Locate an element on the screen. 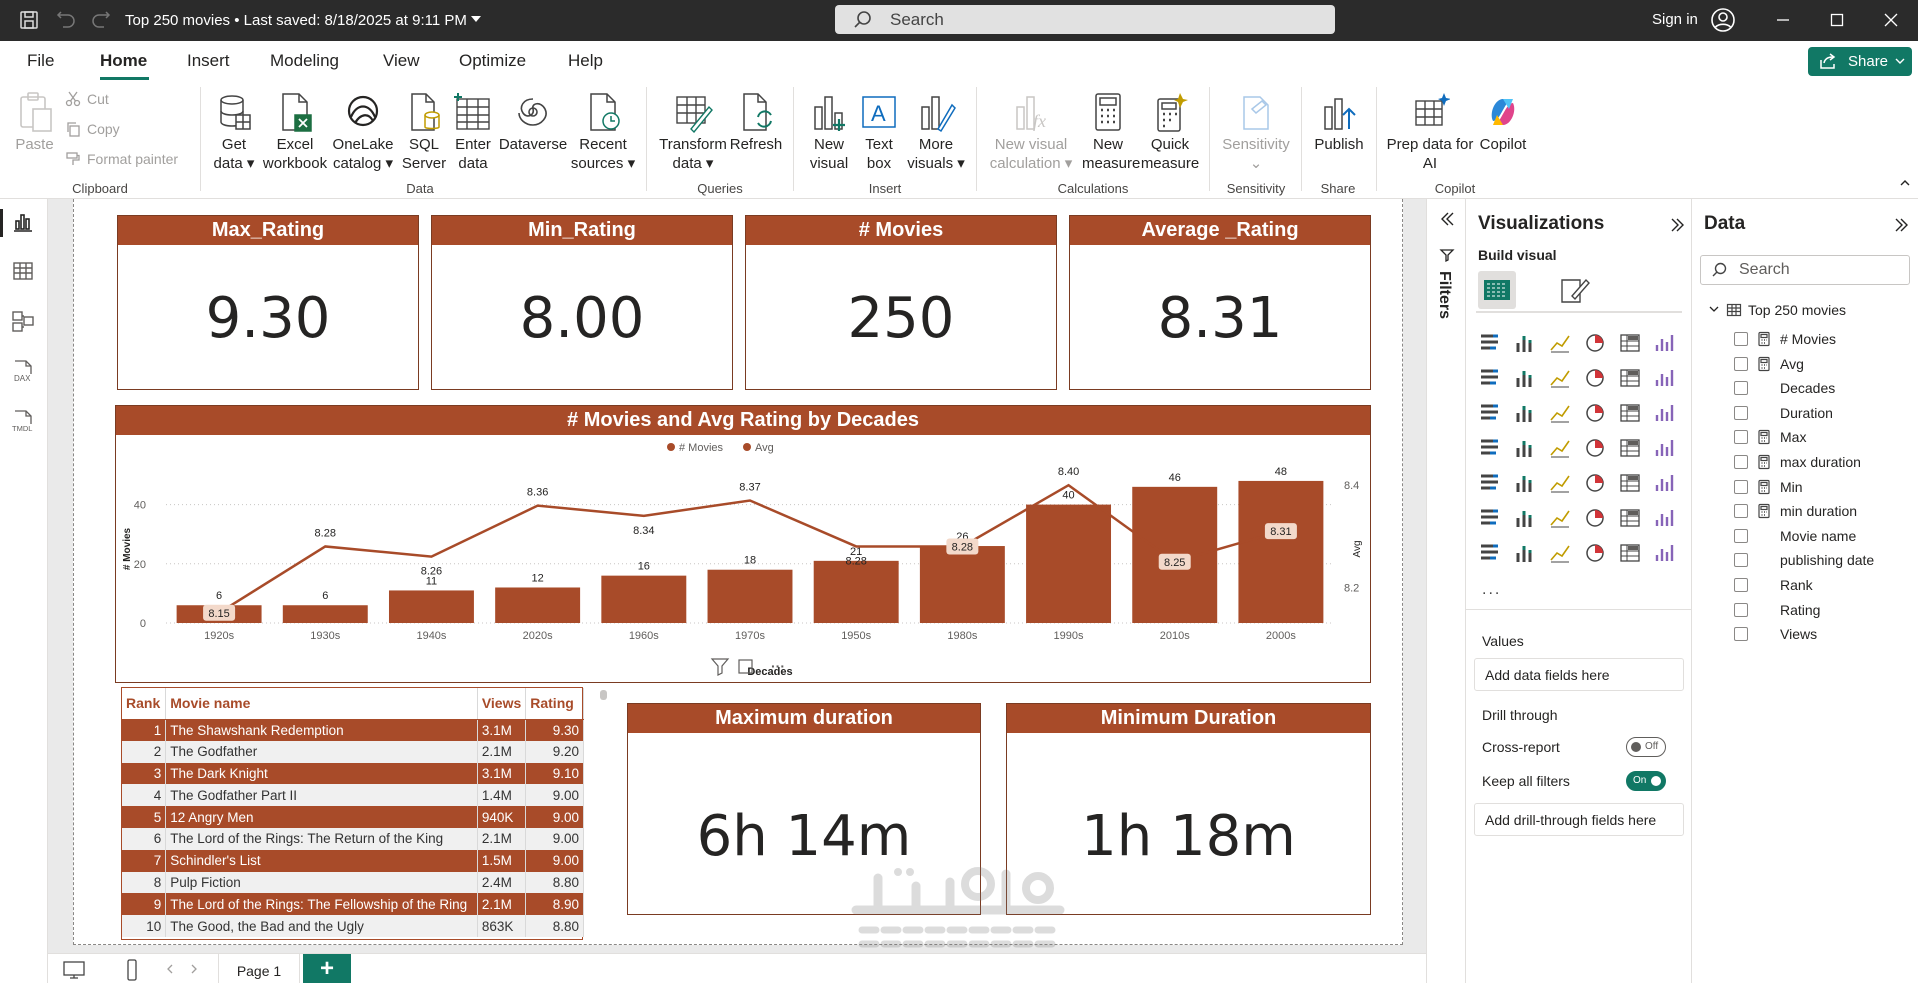 This screenshot has height=983, width=1918. waterfall-chart-icon is located at coordinates (1525, 413).